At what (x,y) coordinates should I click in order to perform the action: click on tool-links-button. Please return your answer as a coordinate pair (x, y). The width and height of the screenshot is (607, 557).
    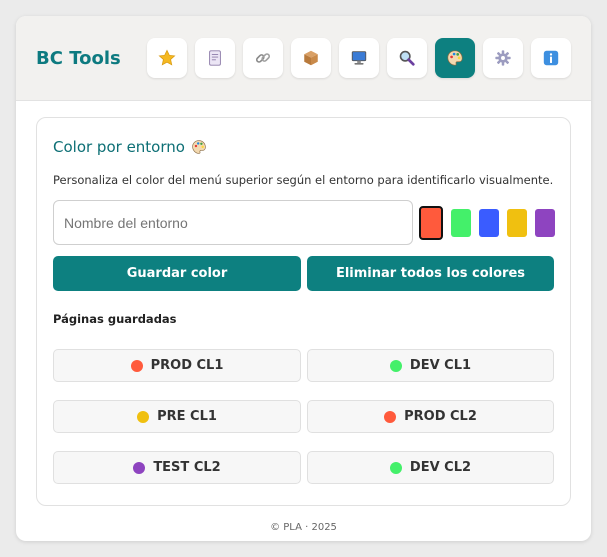
    Looking at the image, I should click on (263, 58).